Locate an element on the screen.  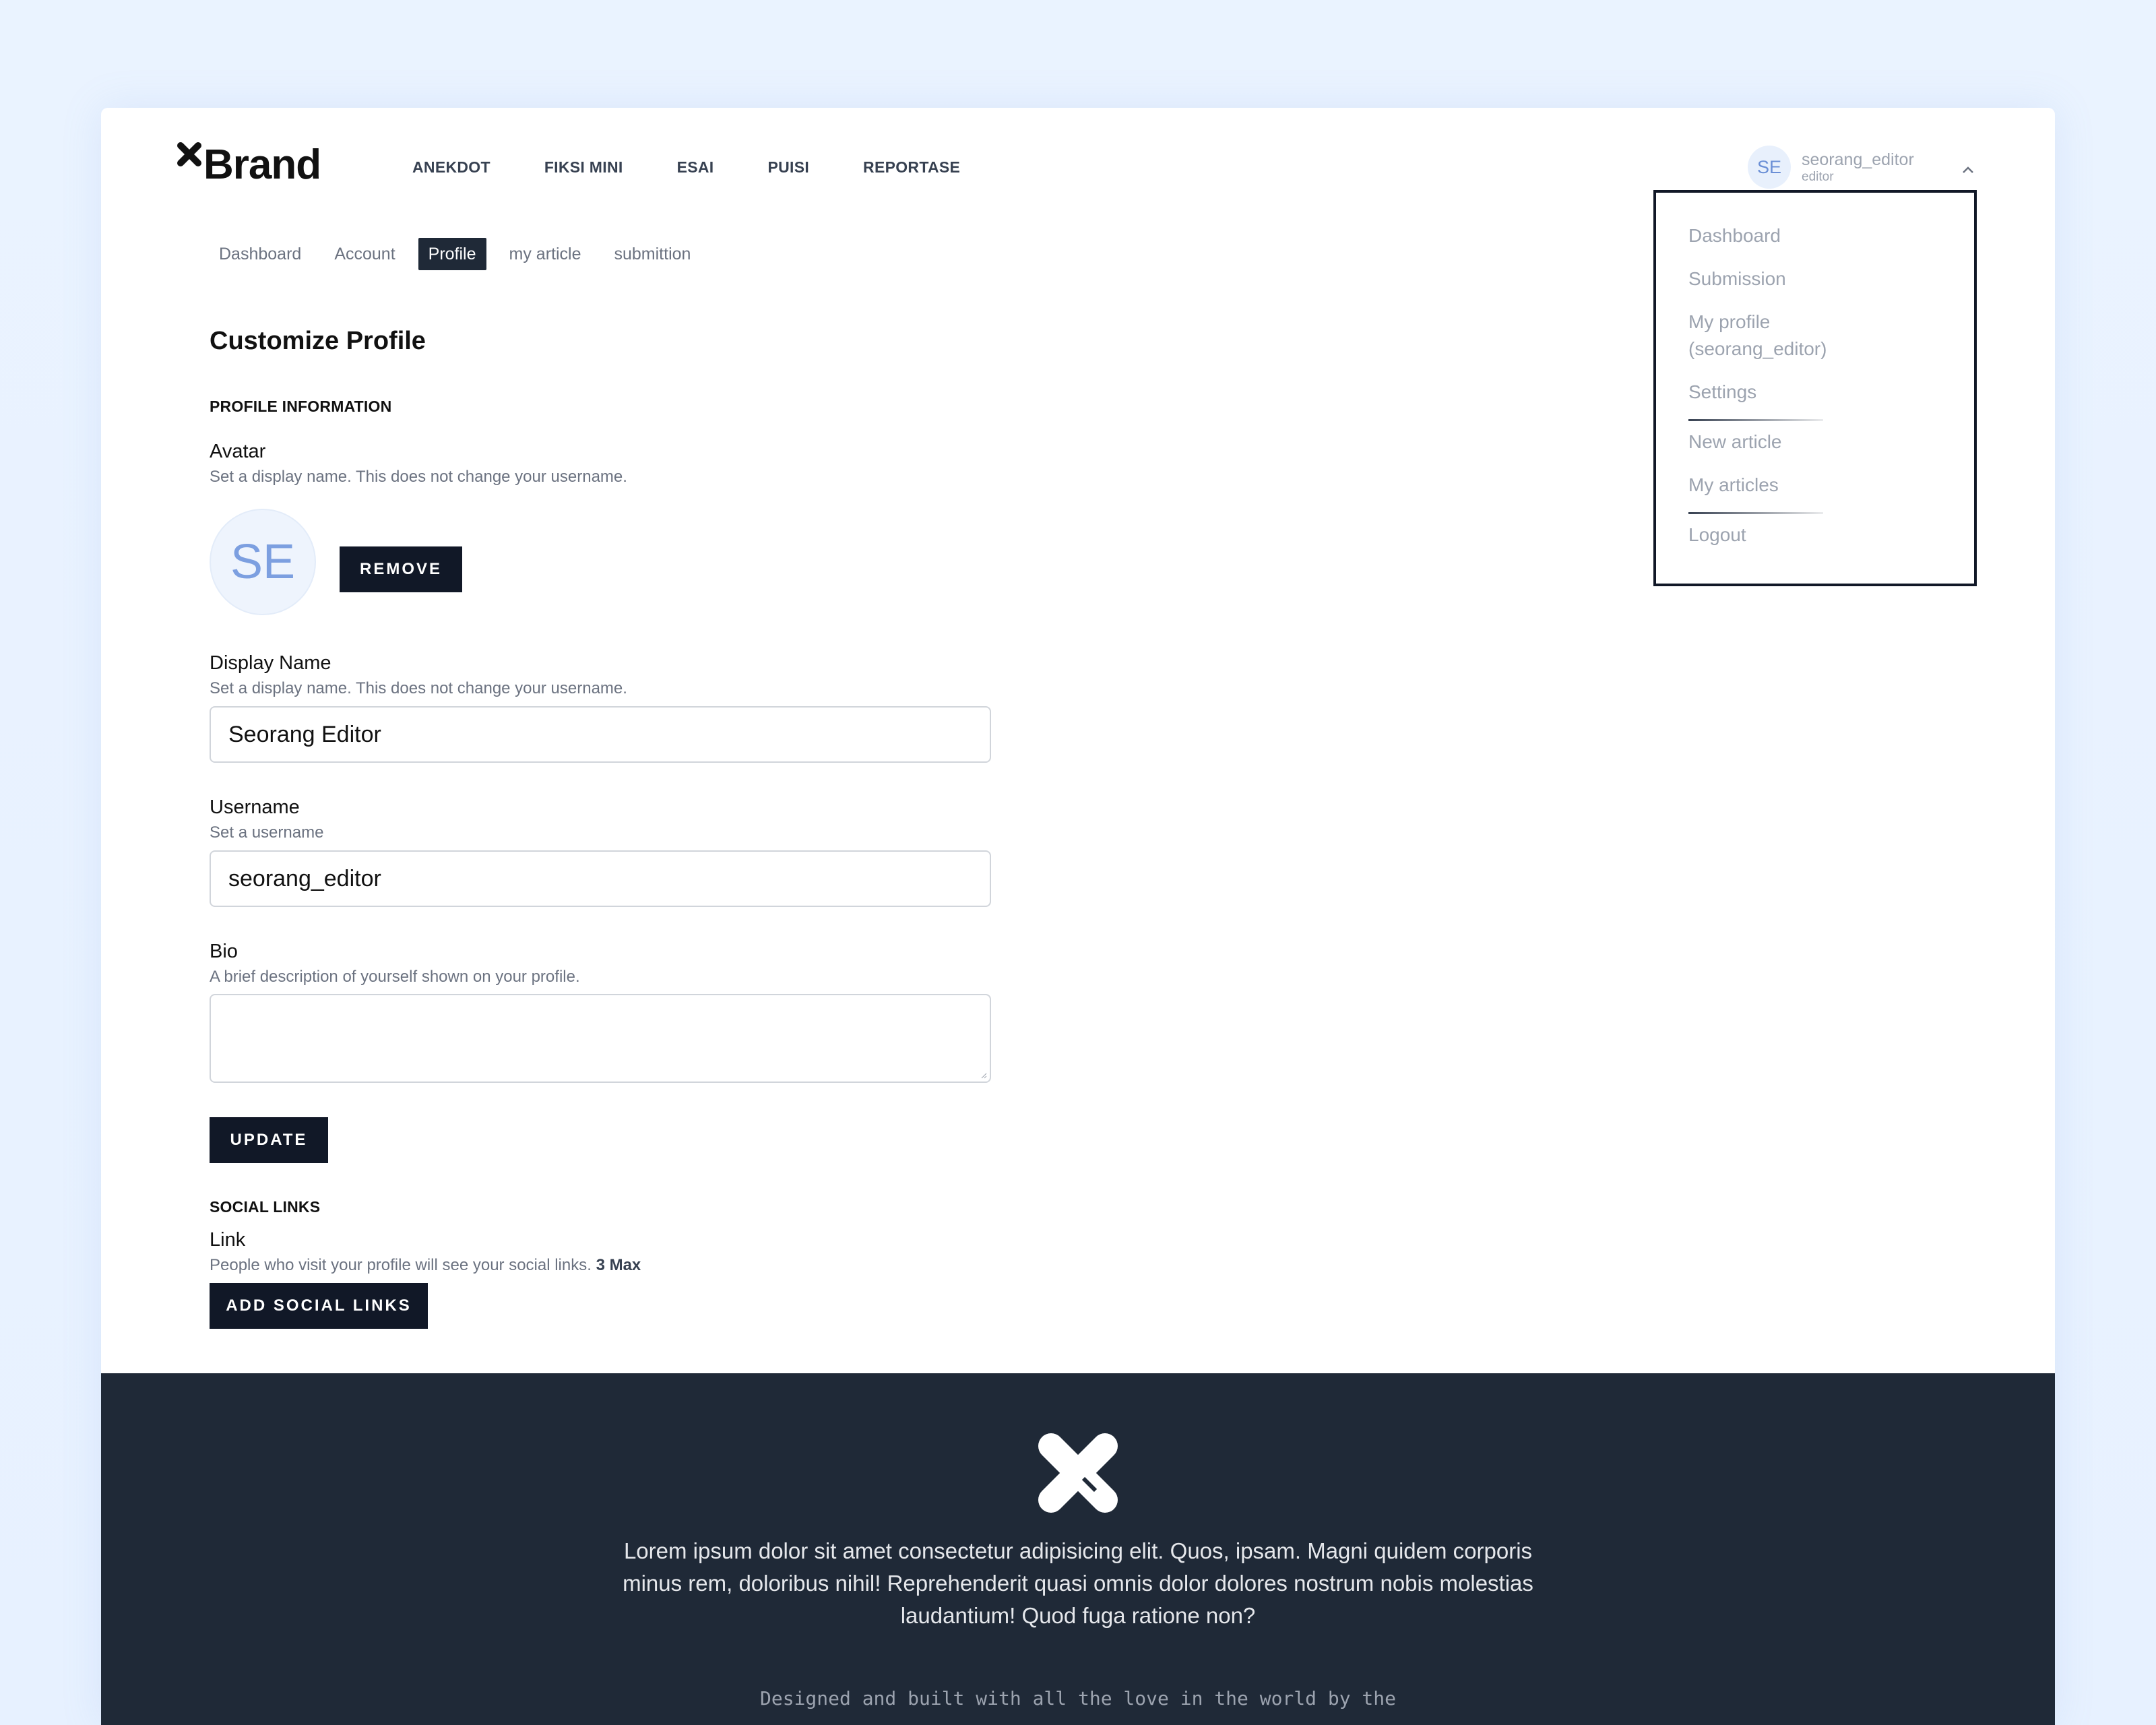
section-heading-profile: PROFILE INFORMATION is located at coordinates (301, 406).